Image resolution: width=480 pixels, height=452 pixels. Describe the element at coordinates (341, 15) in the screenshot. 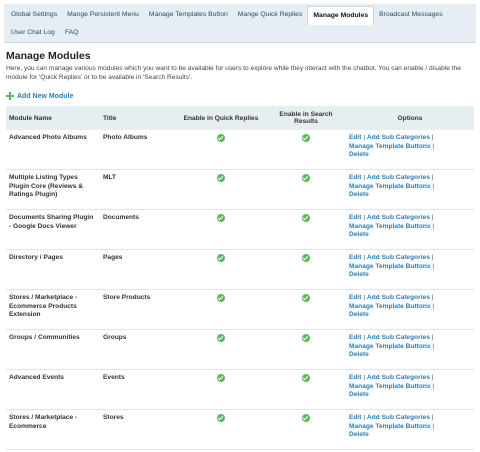

I see `tab-manage-modules: Manage Modules` at that location.